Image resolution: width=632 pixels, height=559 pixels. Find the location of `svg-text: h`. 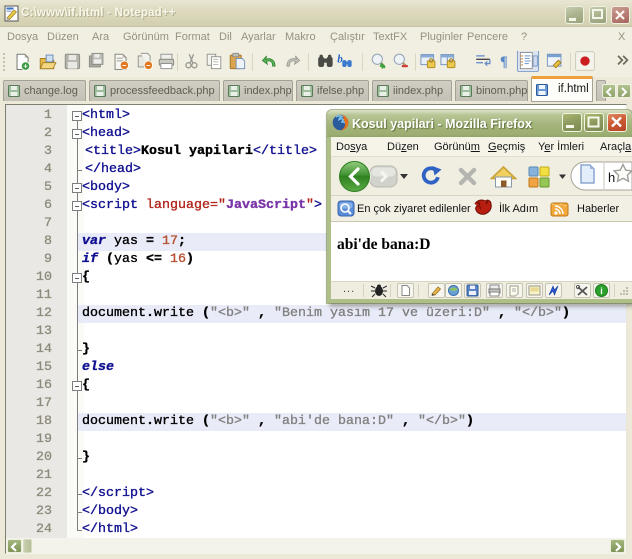

svg-text: h is located at coordinates (611, 177).